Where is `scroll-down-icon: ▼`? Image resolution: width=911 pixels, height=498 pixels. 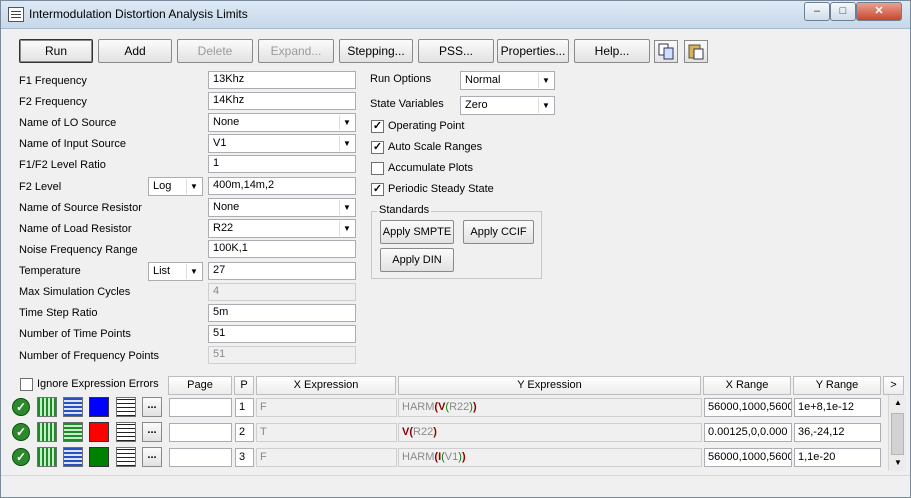
scroll-down-icon: ▼ is located at coordinates (898, 463).